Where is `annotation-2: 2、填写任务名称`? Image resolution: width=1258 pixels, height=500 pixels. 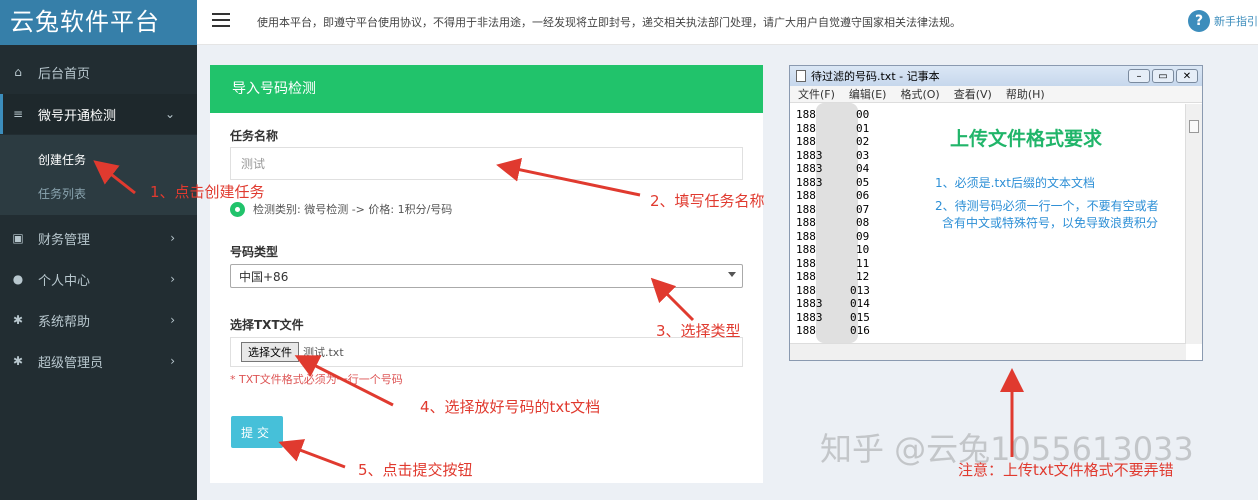
annotation-2: 2、填写任务名称 is located at coordinates (707, 201).